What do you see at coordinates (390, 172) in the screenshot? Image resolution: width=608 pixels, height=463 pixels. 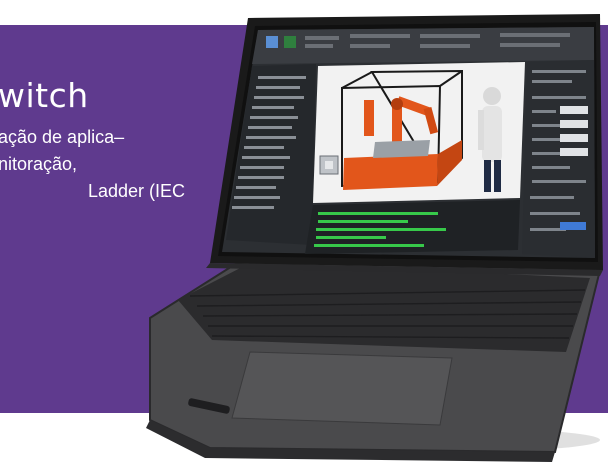 I see `robot-cell-base` at bounding box center [390, 172].